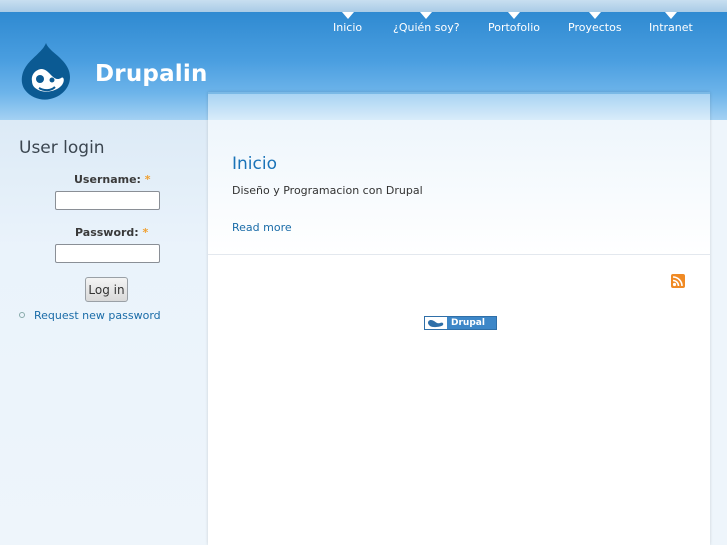 The image size is (727, 545). Describe the element at coordinates (514, 27) in the screenshot. I see `nav-item-label: Portofolio` at that location.